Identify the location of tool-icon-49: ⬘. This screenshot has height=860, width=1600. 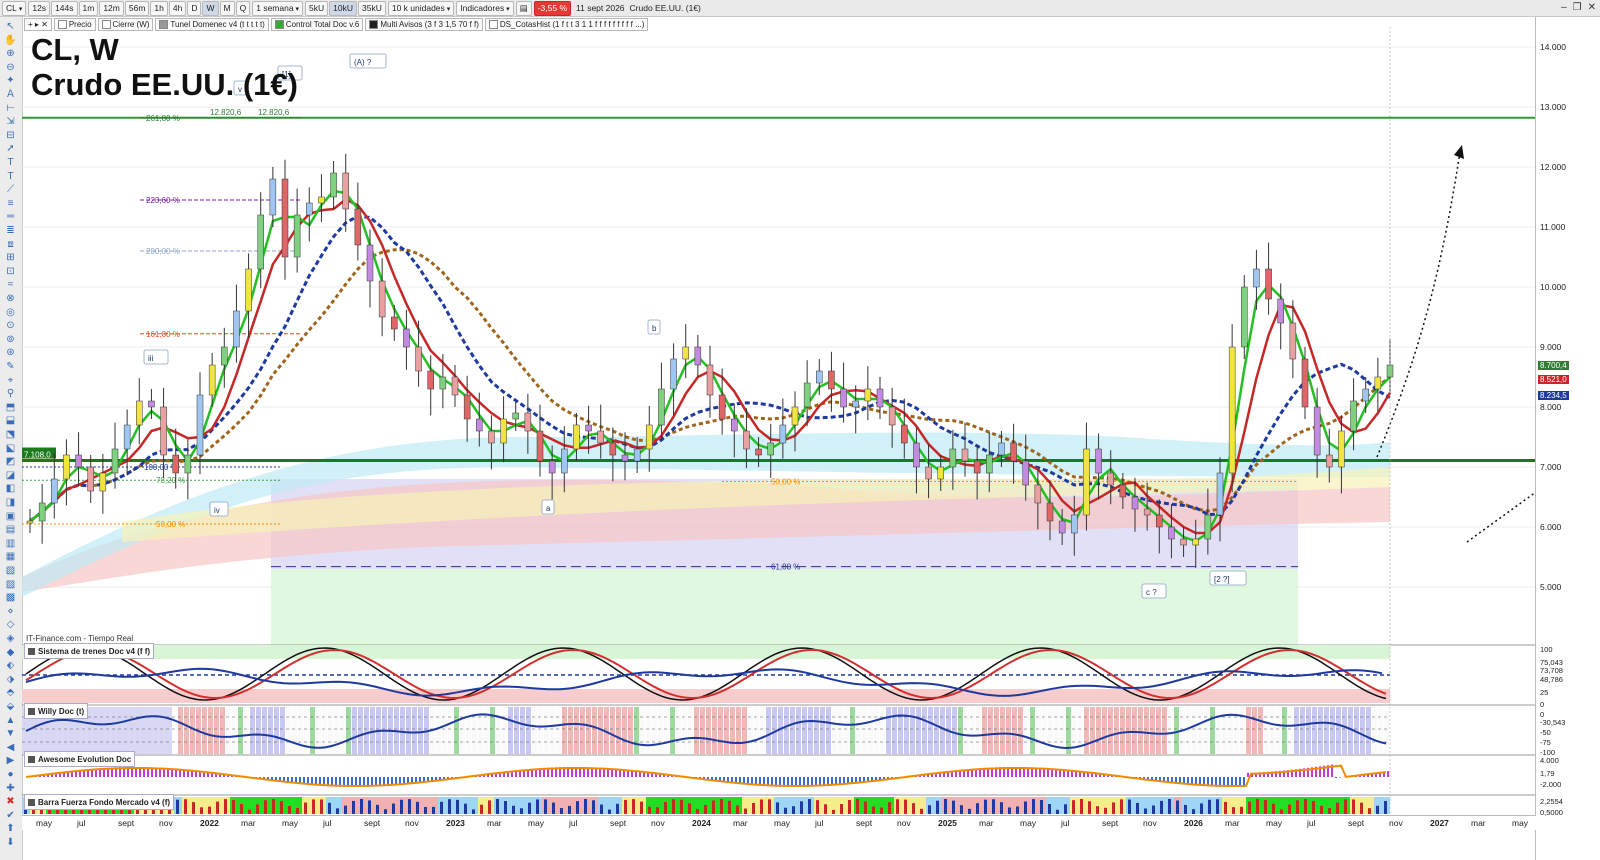
(10, 693).